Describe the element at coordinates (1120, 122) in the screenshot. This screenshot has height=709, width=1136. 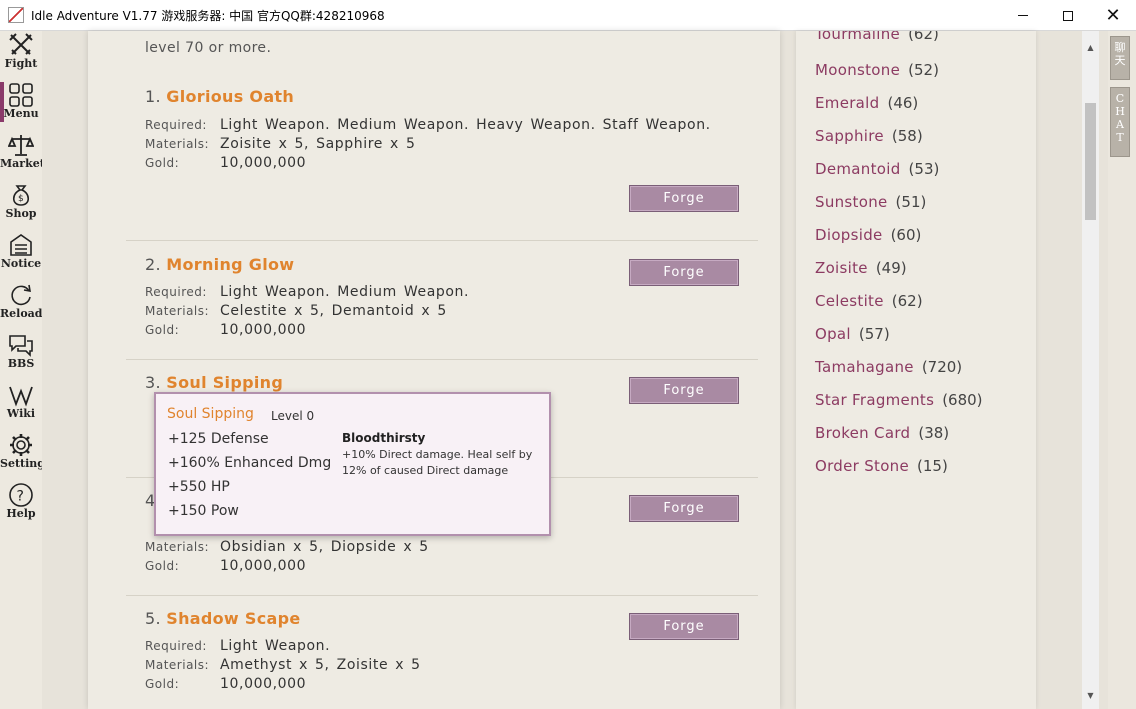
I see `chat-tab-en: CHAT` at that location.